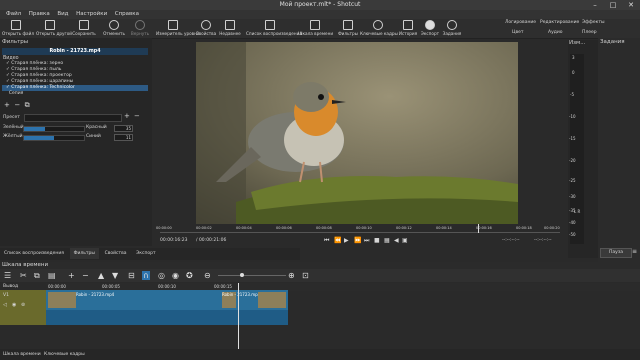  What do you see at coordinates (379, 27) in the screenshot?
I see `keyframes-button: Ключевые кадры` at bounding box center [379, 27].